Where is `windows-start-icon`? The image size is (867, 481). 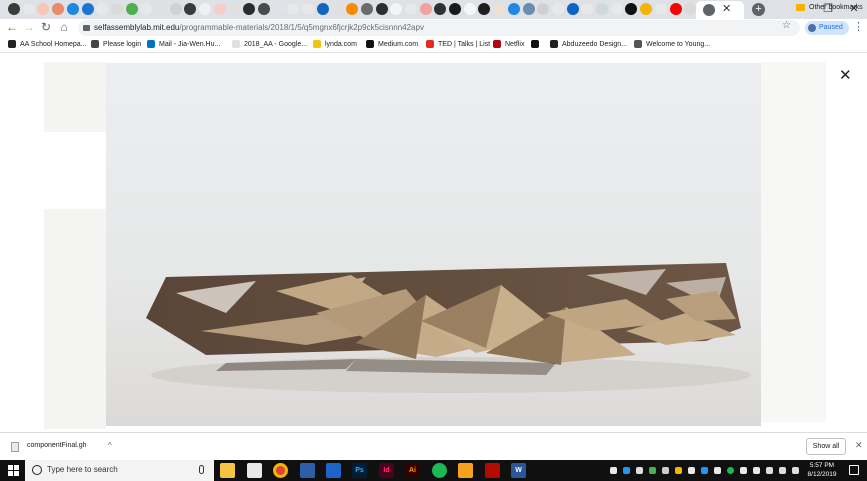 windows-start-icon is located at coordinates (13, 470).